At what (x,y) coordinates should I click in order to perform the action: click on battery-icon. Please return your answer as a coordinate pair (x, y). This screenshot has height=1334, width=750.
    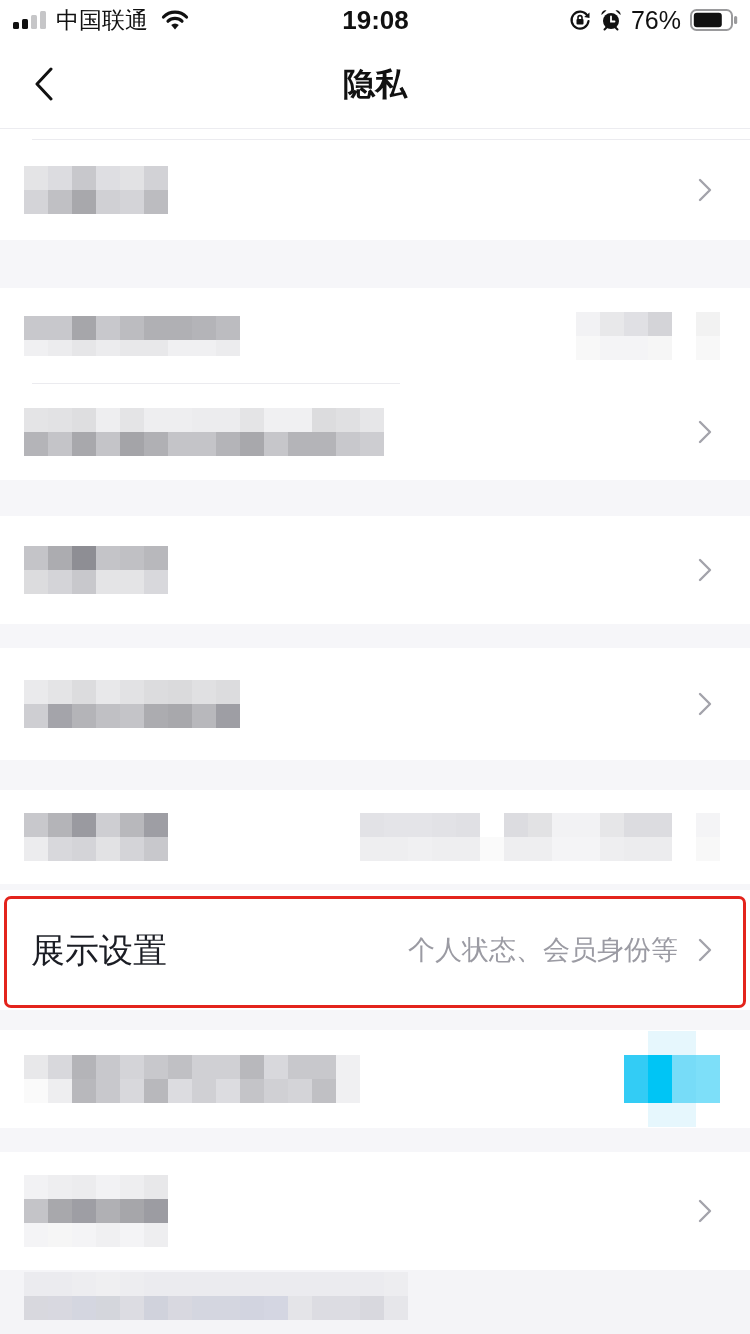
    Looking at the image, I should click on (714, 20).